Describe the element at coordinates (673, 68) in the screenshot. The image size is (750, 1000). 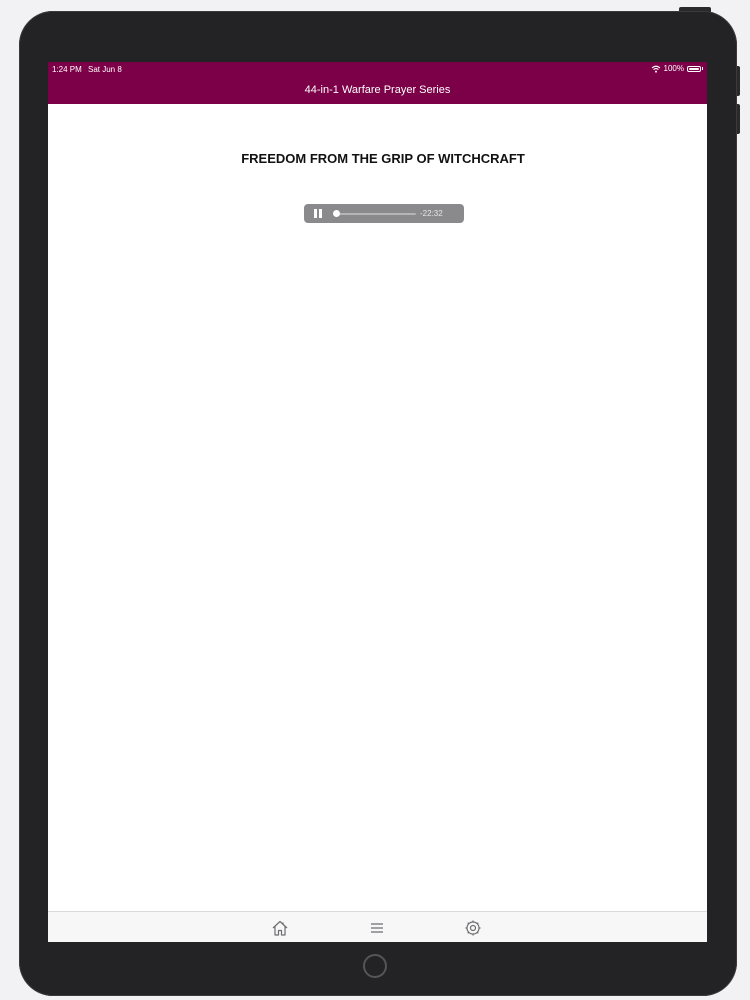
I see `battery-percent: 100%` at that location.